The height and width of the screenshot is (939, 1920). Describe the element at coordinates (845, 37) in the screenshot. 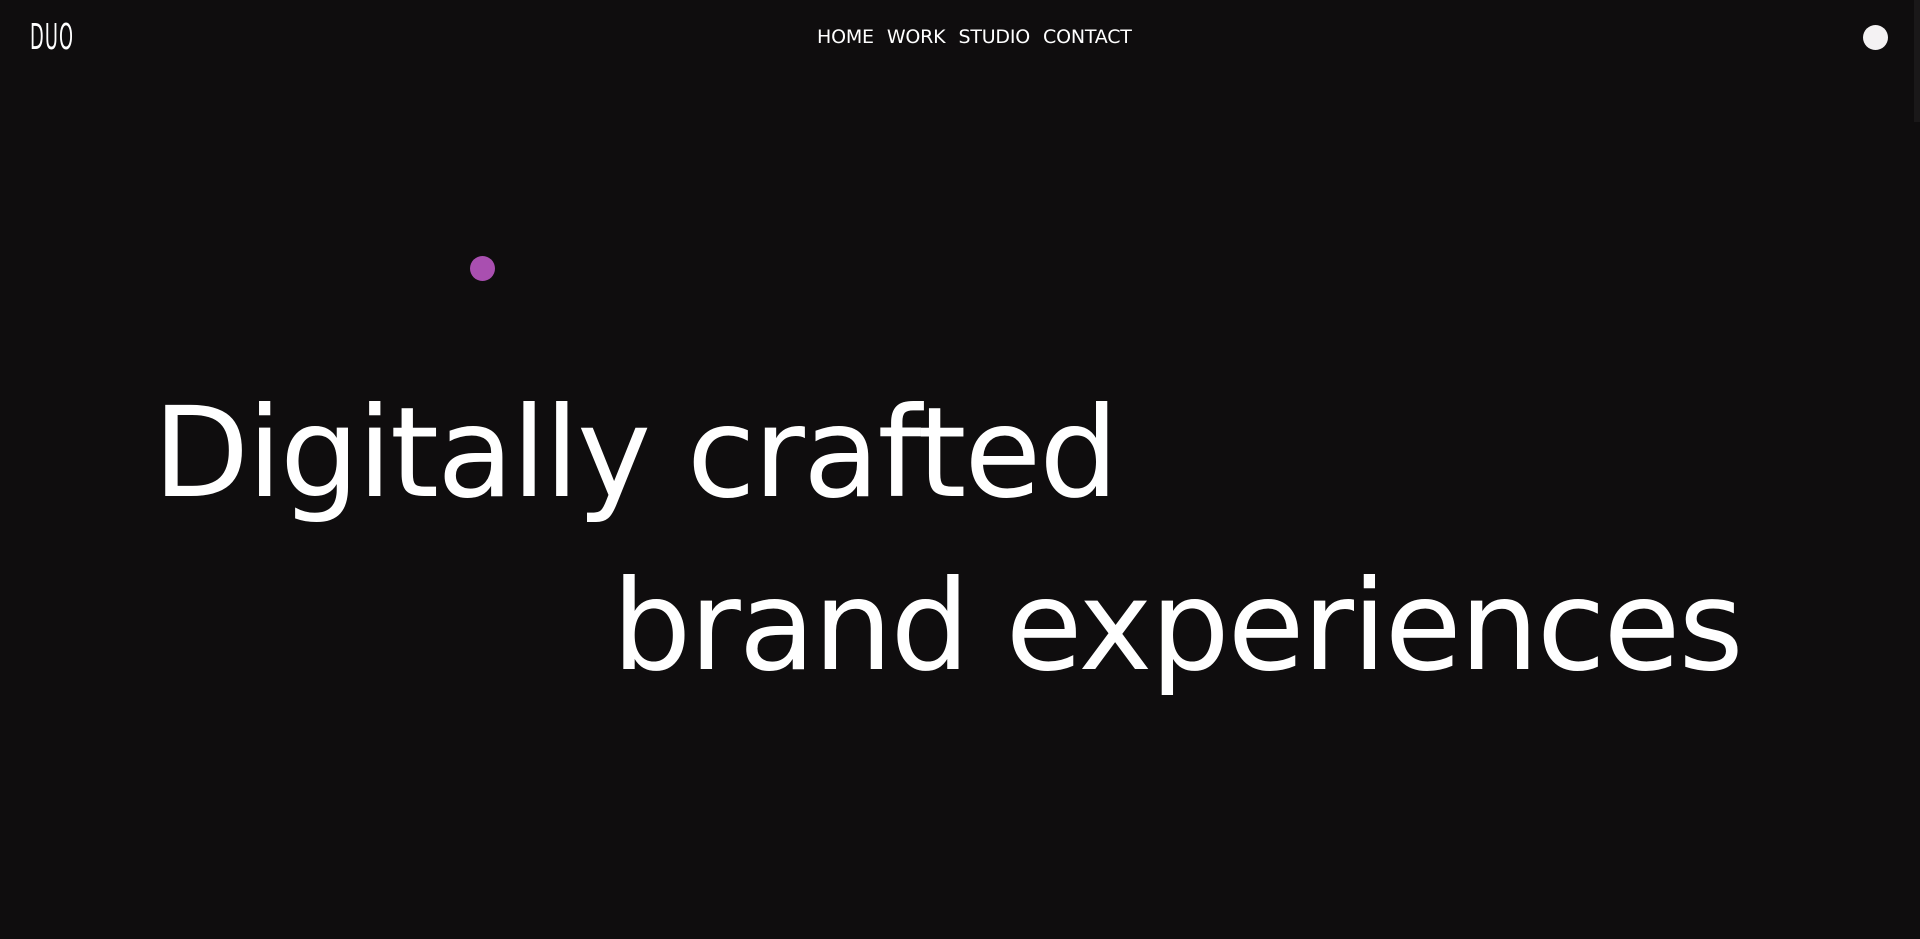

I see `nav-item-home: HOME` at that location.